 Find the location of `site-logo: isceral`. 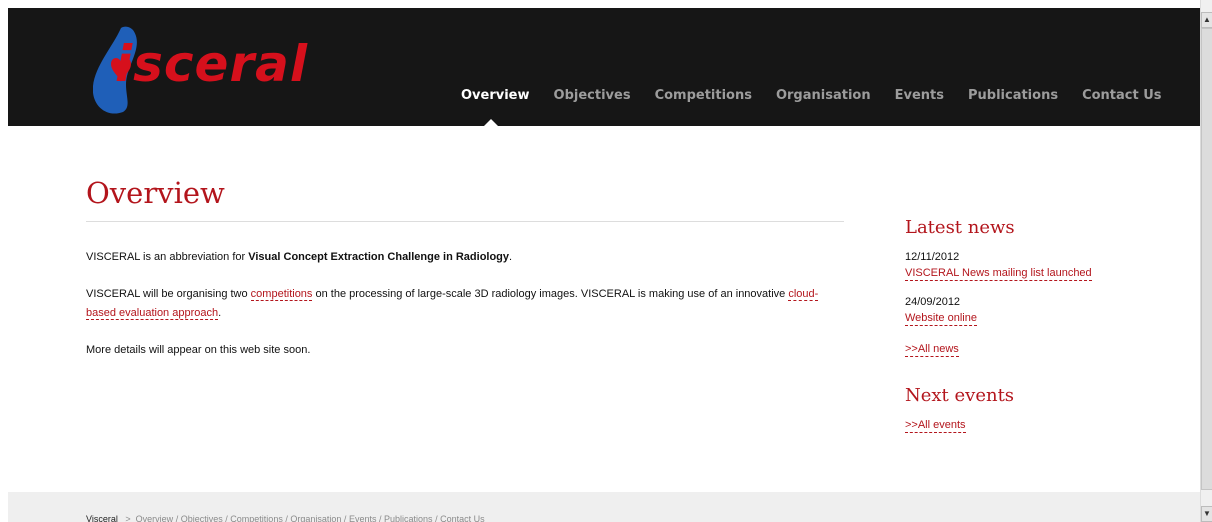

site-logo: isceral is located at coordinates (200, 71).